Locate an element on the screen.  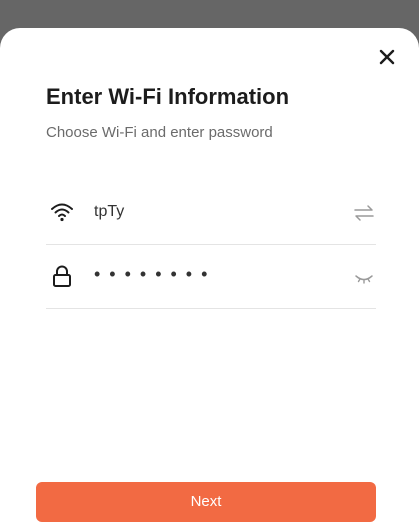
wifi-password-field: •••••••• is located at coordinates (211, 281).